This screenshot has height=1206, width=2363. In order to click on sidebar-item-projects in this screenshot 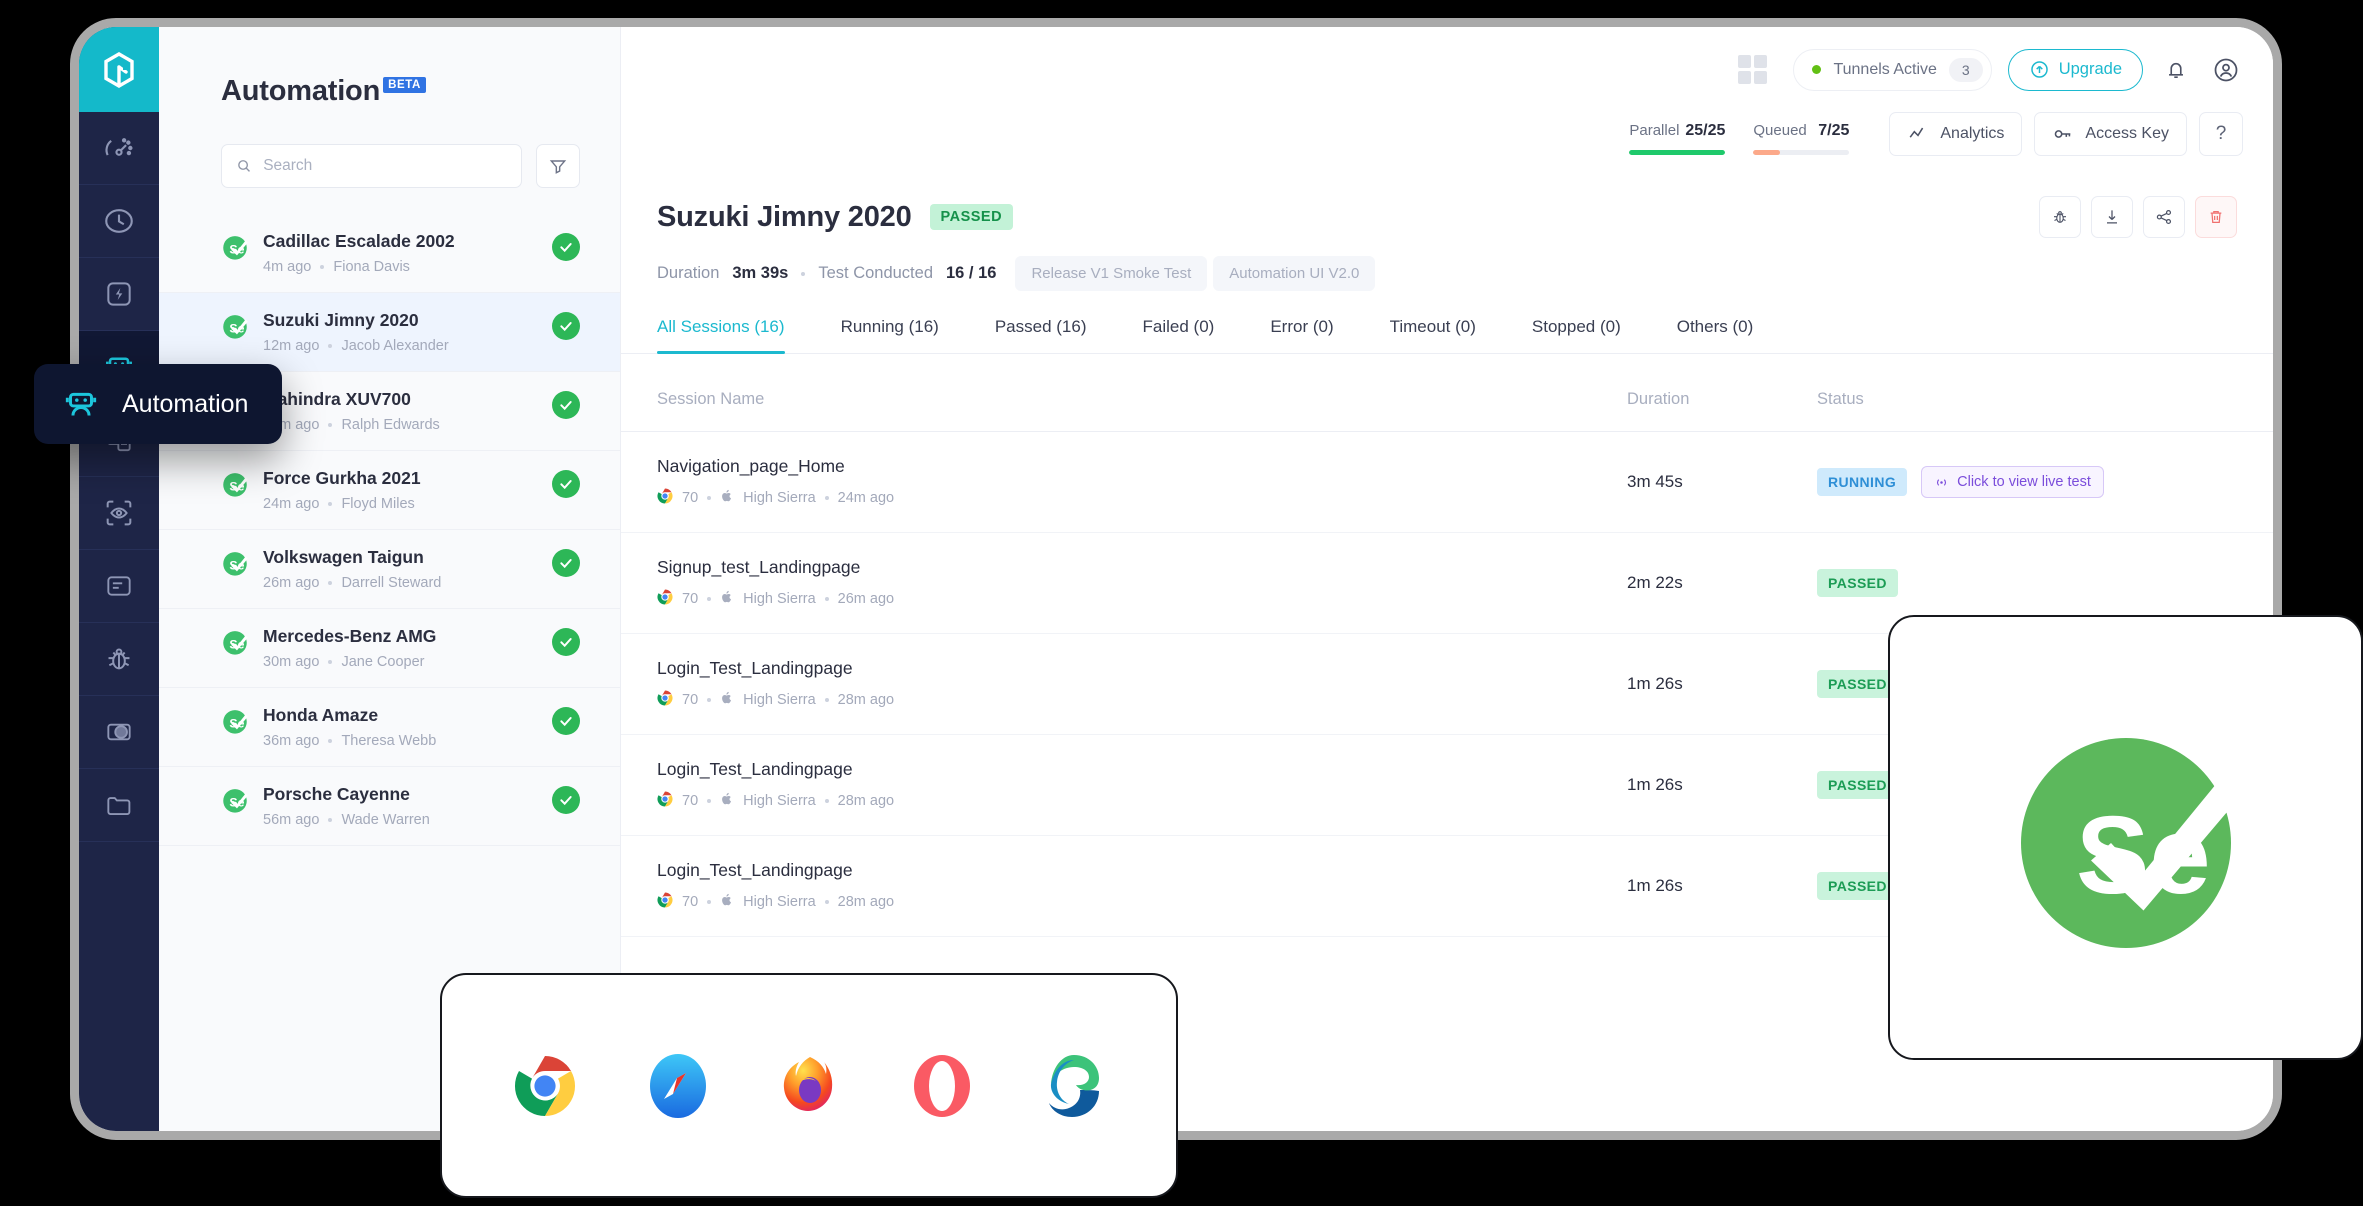, I will do `click(119, 805)`.